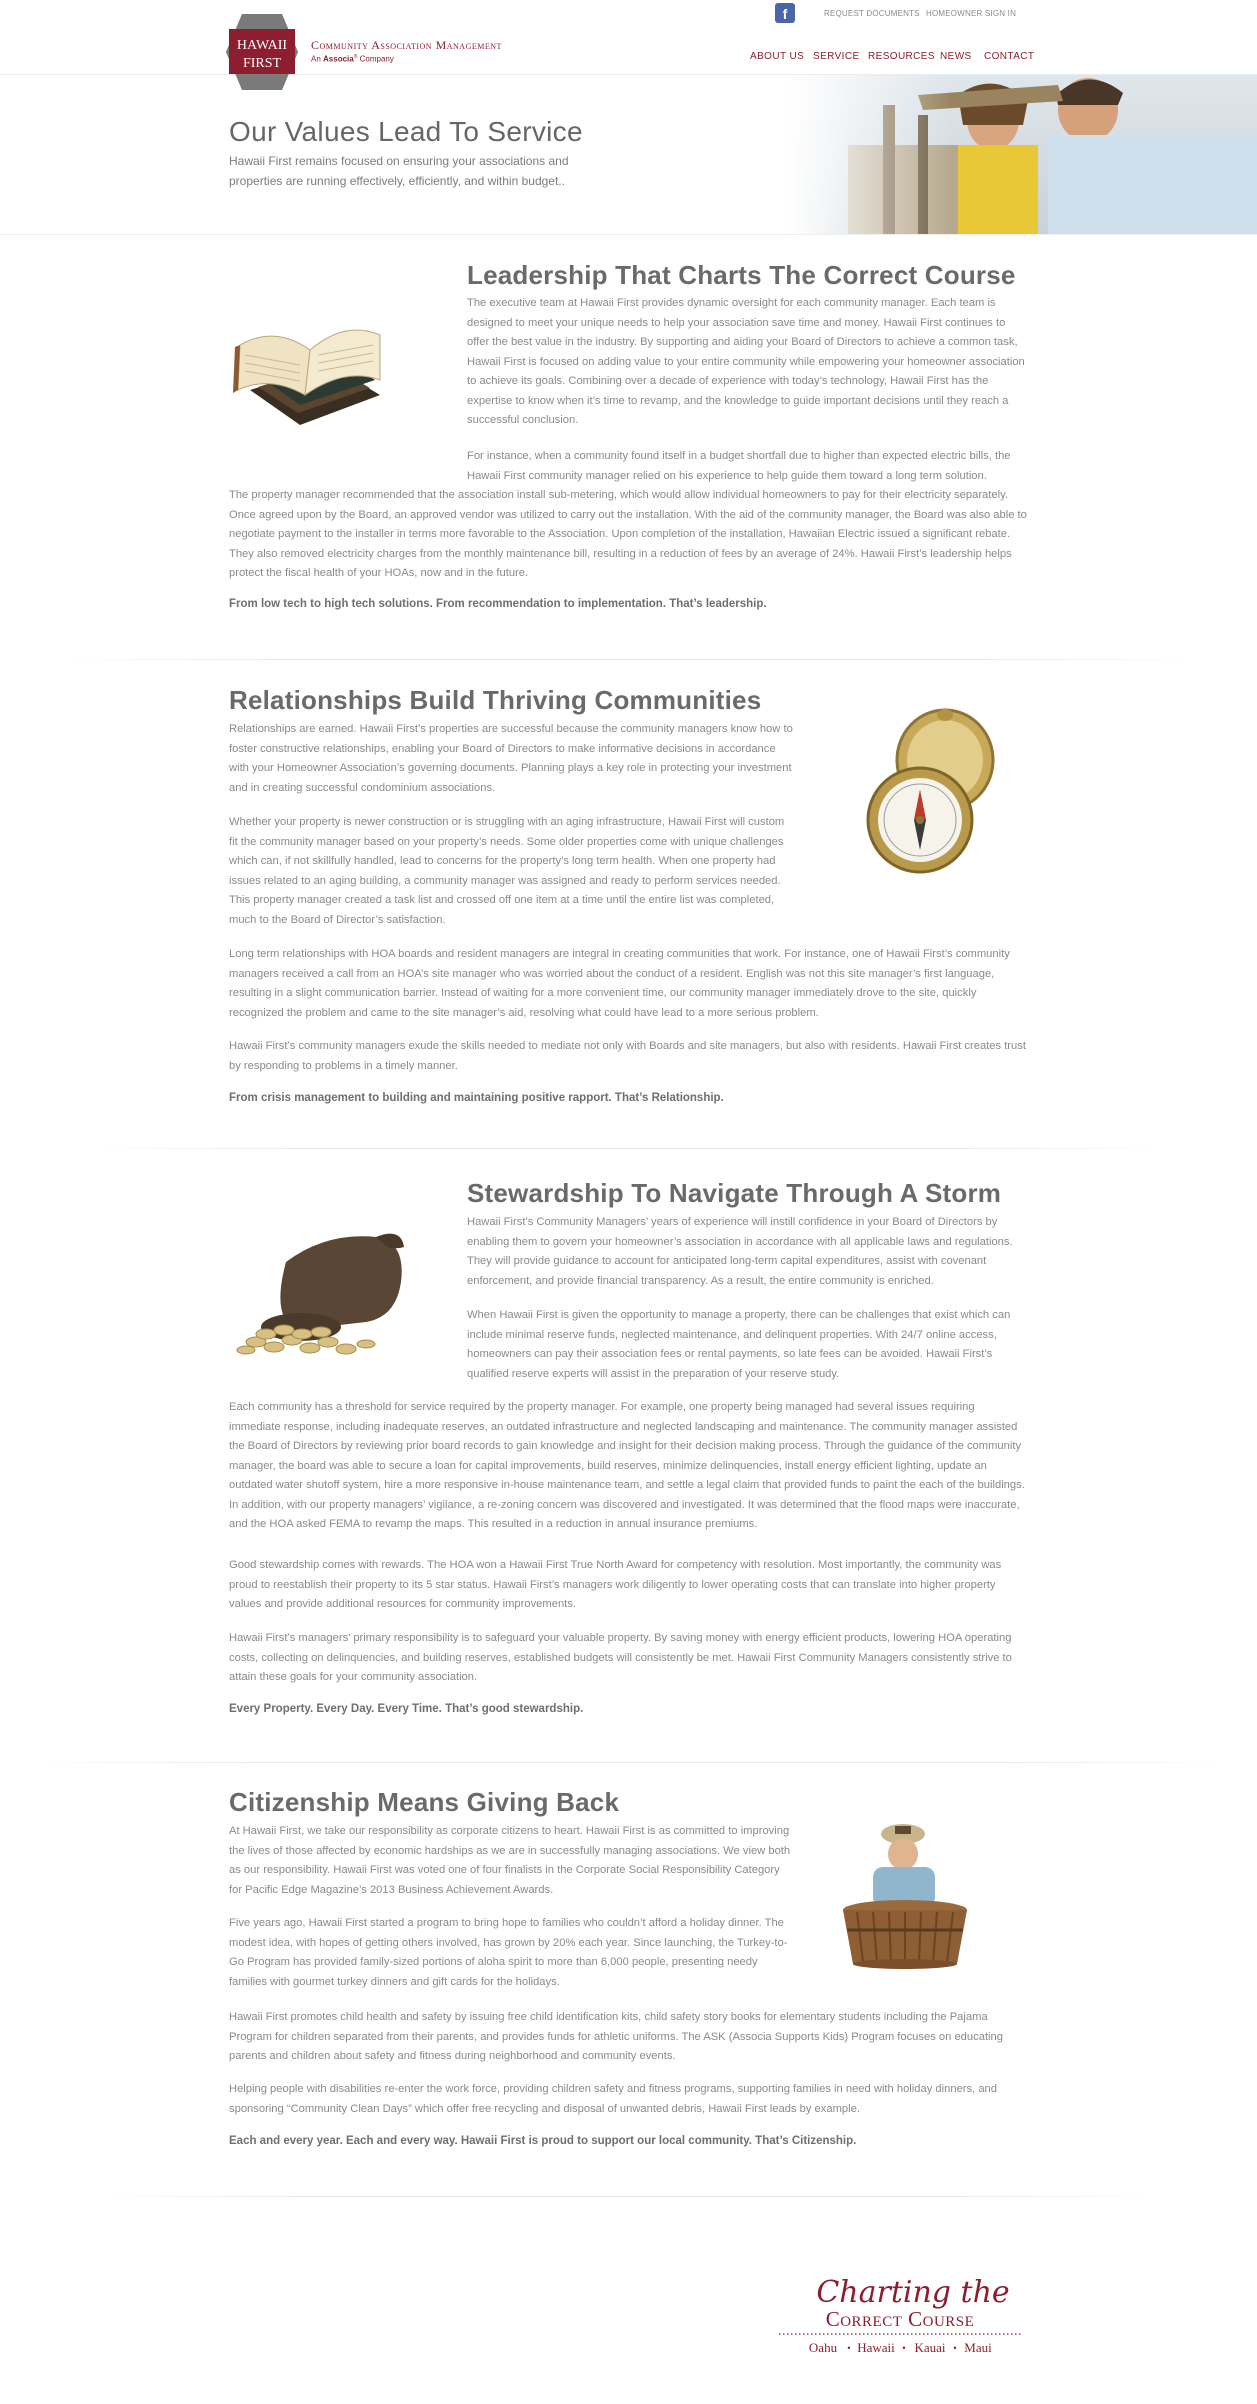  Describe the element at coordinates (876, 2347) in the screenshot. I see `footer-island-hawaii: Hawaii` at that location.